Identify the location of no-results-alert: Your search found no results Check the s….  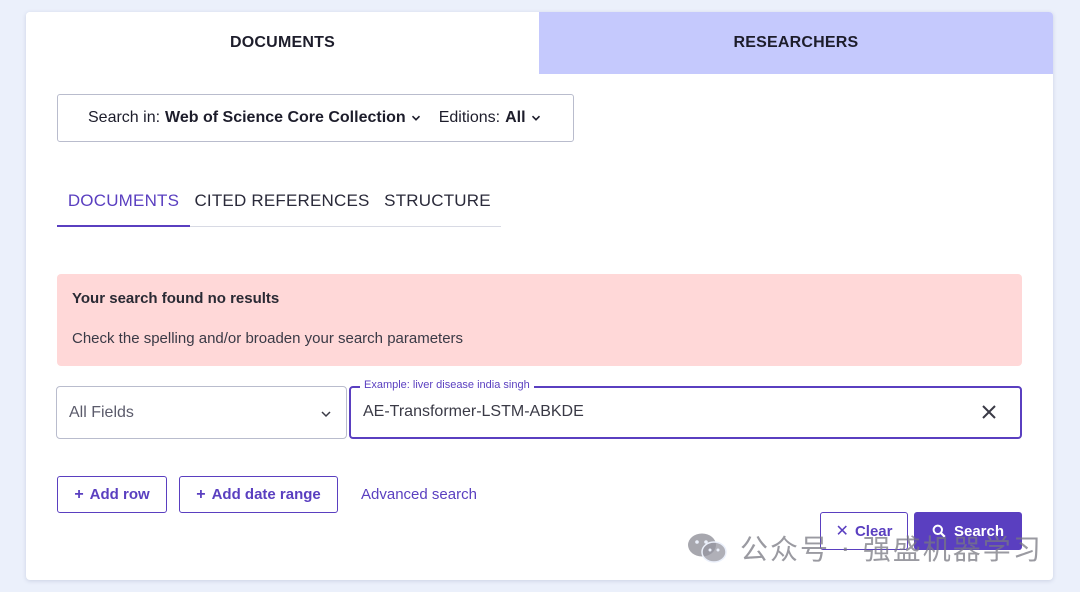
(539, 320).